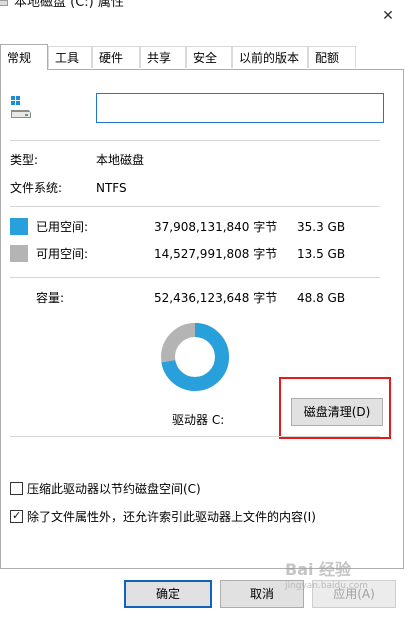 This screenshot has width=408, height=618. I want to click on tab-sharing: 共享, so click(163, 57).